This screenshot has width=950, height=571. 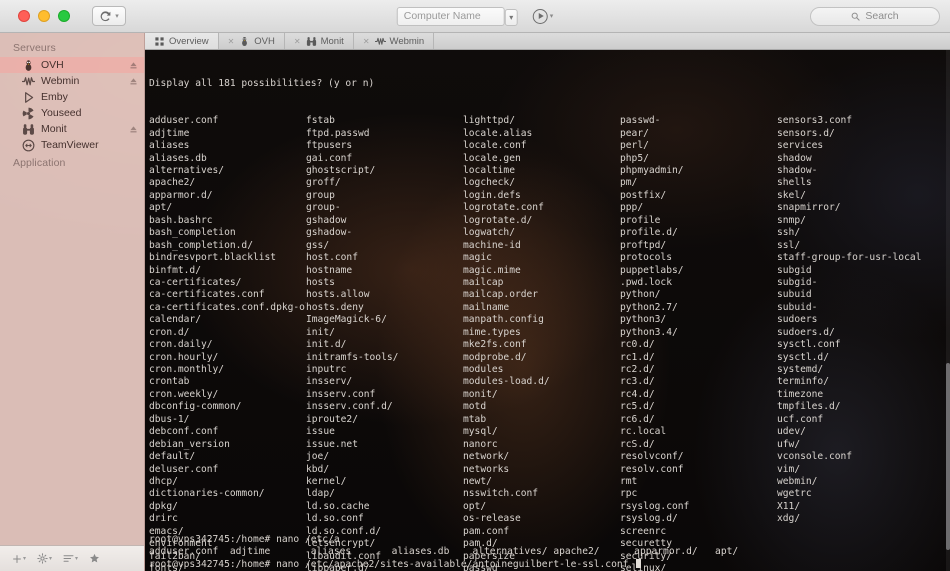 I want to click on terminal-entry: alternatives/, so click(x=187, y=170).